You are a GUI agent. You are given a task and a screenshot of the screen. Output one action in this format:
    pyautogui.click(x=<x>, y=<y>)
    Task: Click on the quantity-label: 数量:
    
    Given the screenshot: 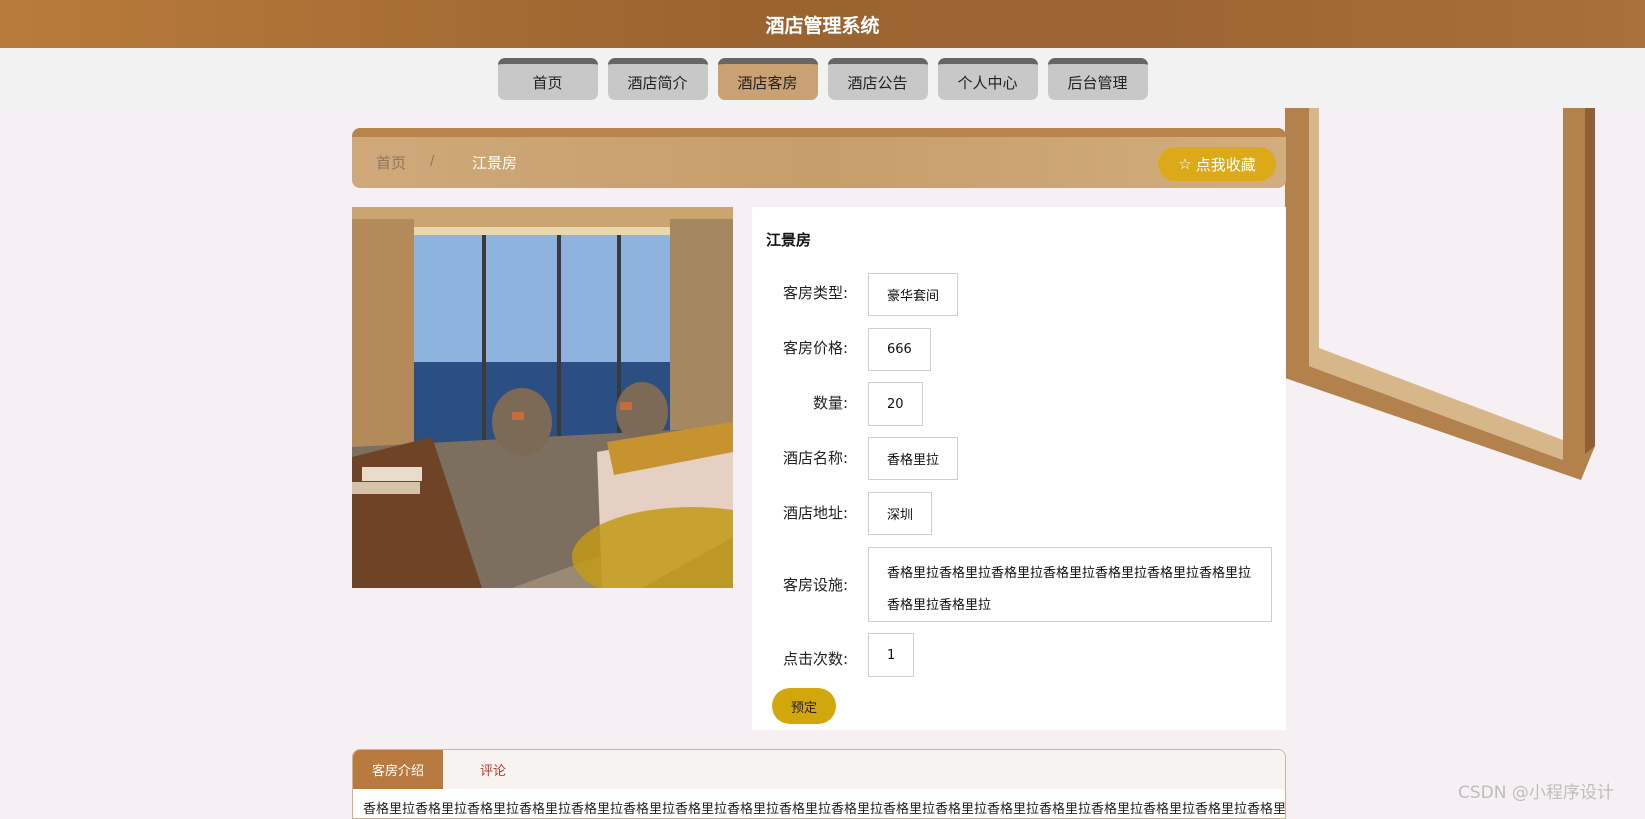 What is the action you would take?
    pyautogui.click(x=830, y=403)
    